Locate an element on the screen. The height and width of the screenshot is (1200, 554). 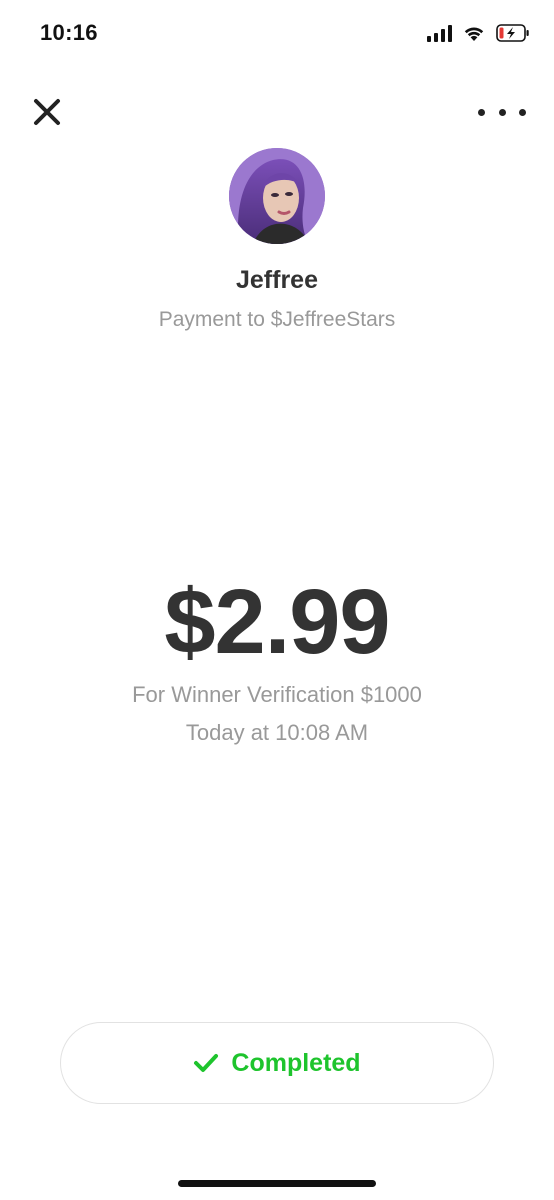
wifi-icon is located at coordinates (474, 33).